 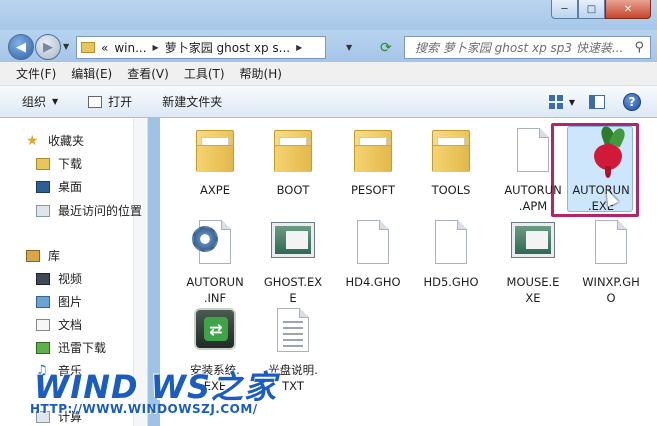 What do you see at coordinates (70, 279) in the screenshot?
I see `nav-label: 视频` at bounding box center [70, 279].